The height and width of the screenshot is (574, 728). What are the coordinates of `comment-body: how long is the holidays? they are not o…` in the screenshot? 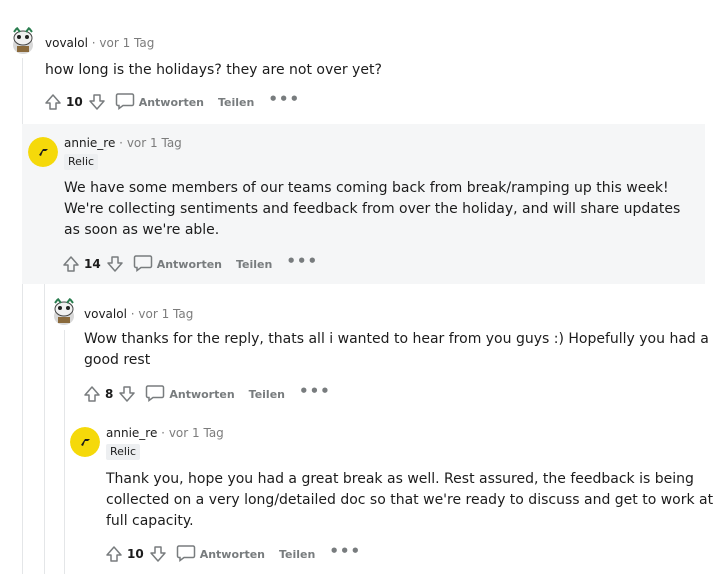 It's located at (213, 70).